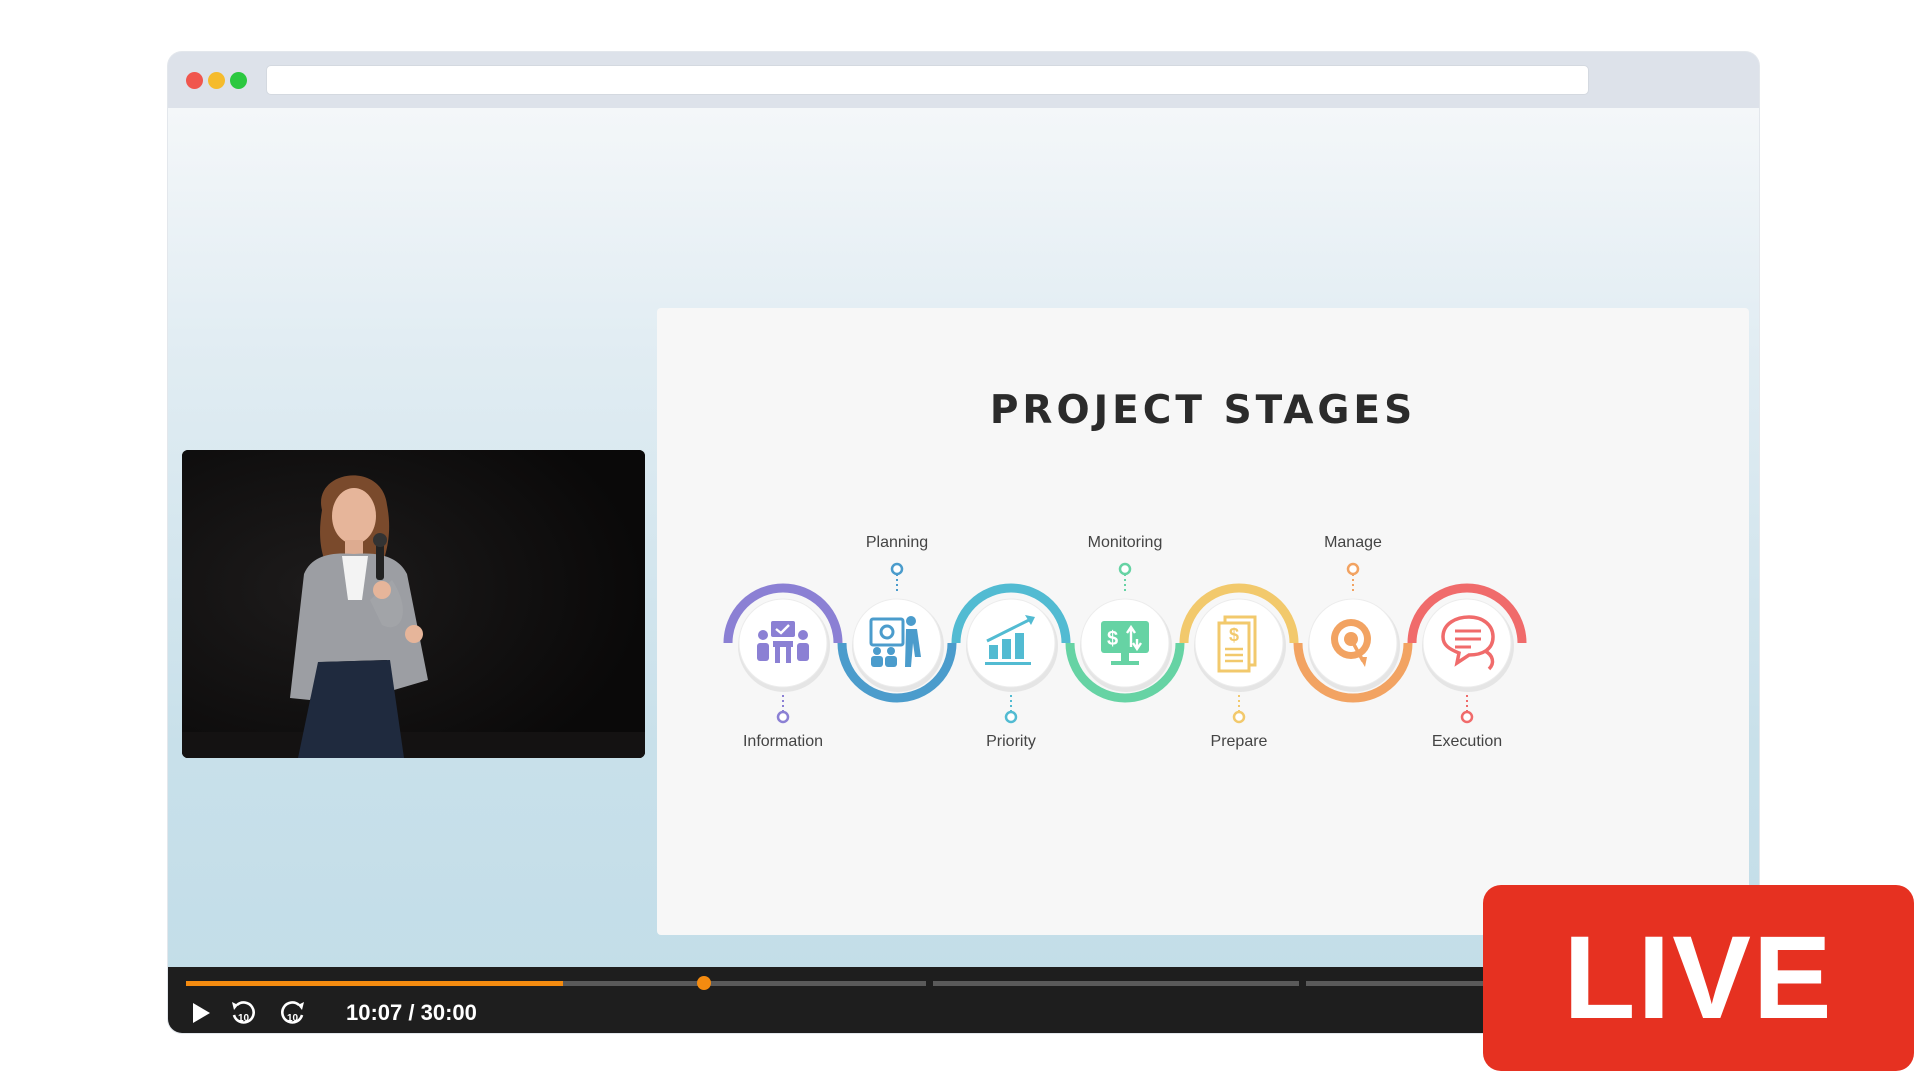 This screenshot has height=1080, width=1920. Describe the element at coordinates (194, 80) in the screenshot. I see `close-window-button` at that location.